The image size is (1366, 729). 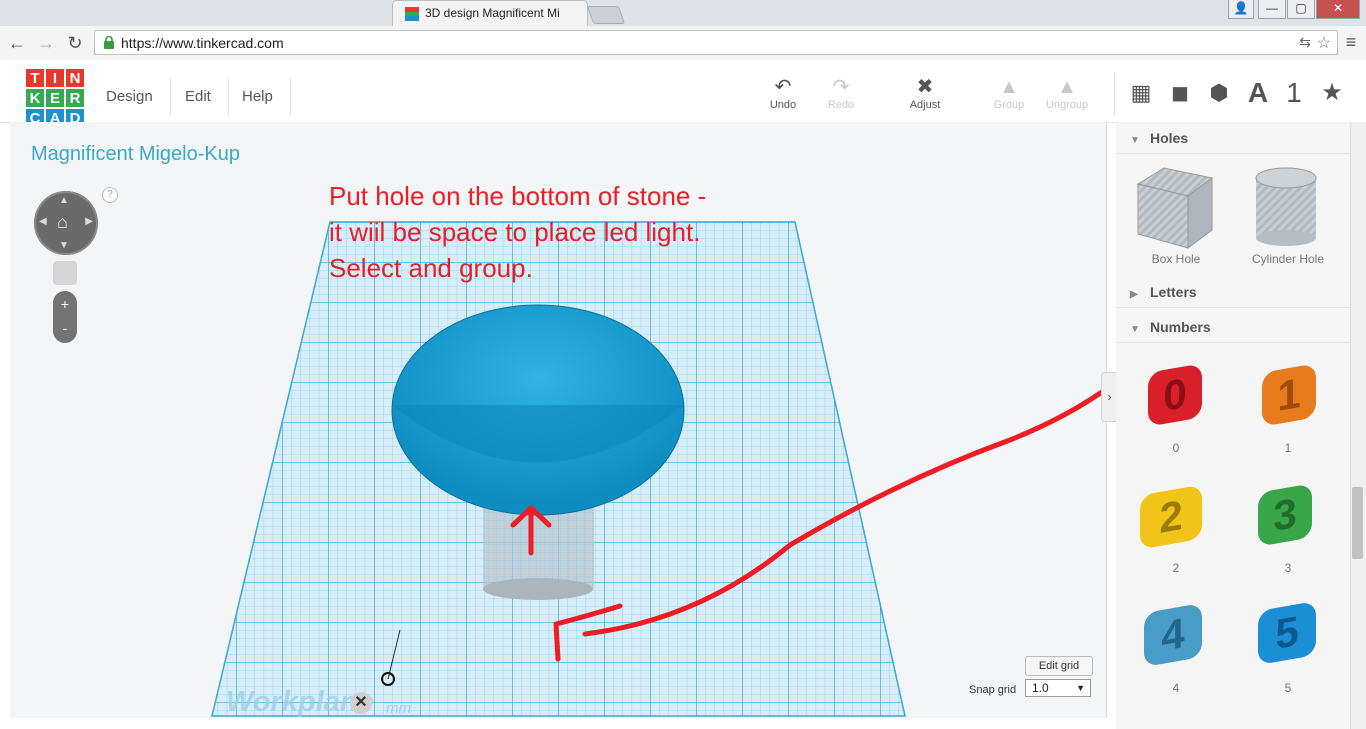 What do you see at coordinates (1176, 568) in the screenshot?
I see `number-2-label: 2` at bounding box center [1176, 568].